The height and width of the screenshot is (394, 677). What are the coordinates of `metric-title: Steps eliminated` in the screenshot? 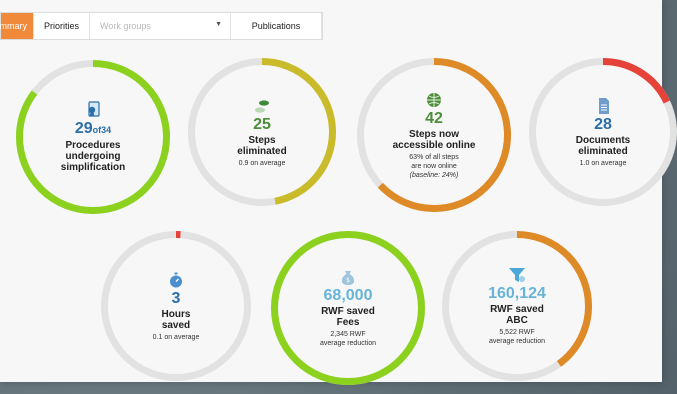 It's located at (261, 146).